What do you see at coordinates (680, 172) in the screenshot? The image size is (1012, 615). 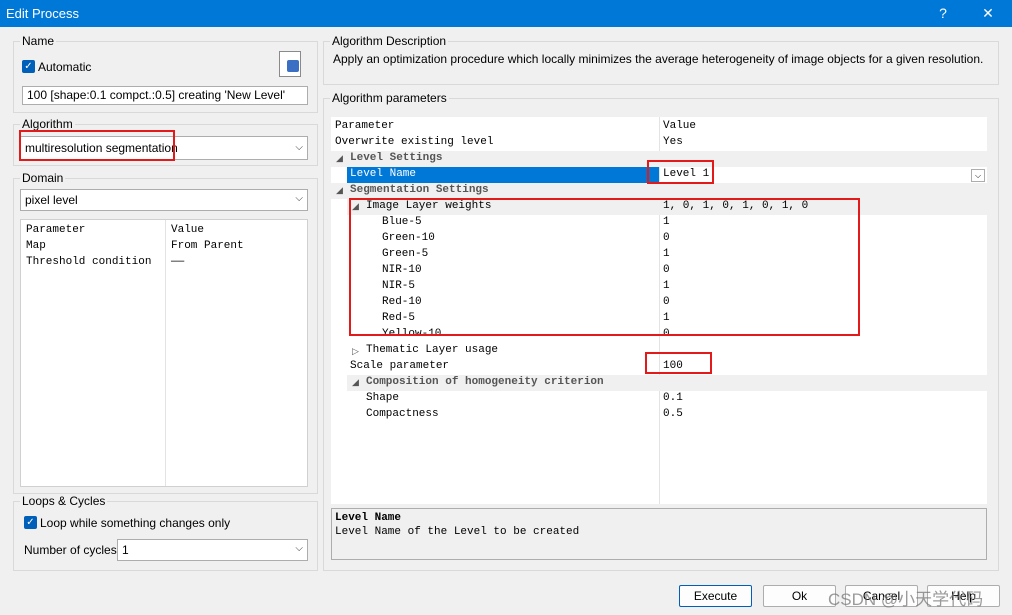 I see `highlight-box-level-name` at bounding box center [680, 172].